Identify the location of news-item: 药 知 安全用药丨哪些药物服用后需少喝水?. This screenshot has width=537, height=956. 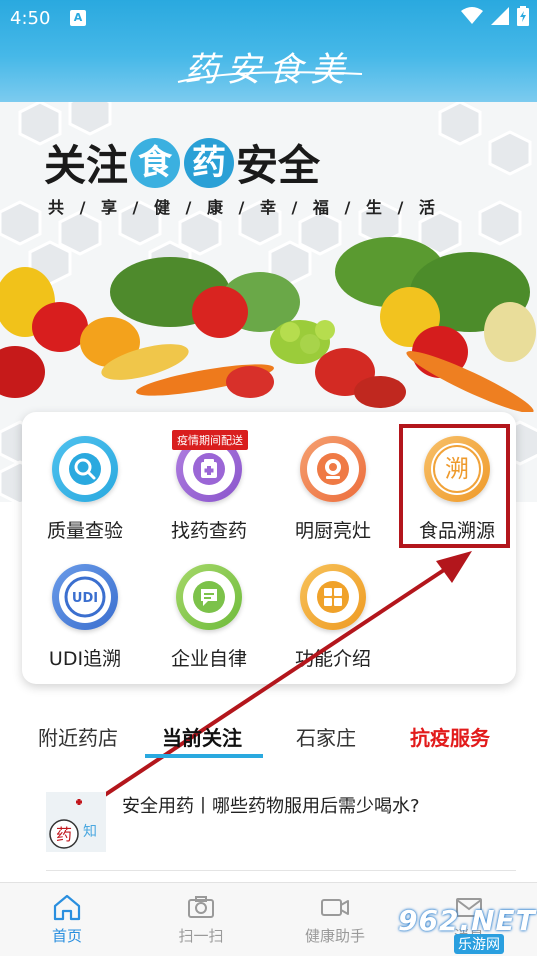
(281, 827).